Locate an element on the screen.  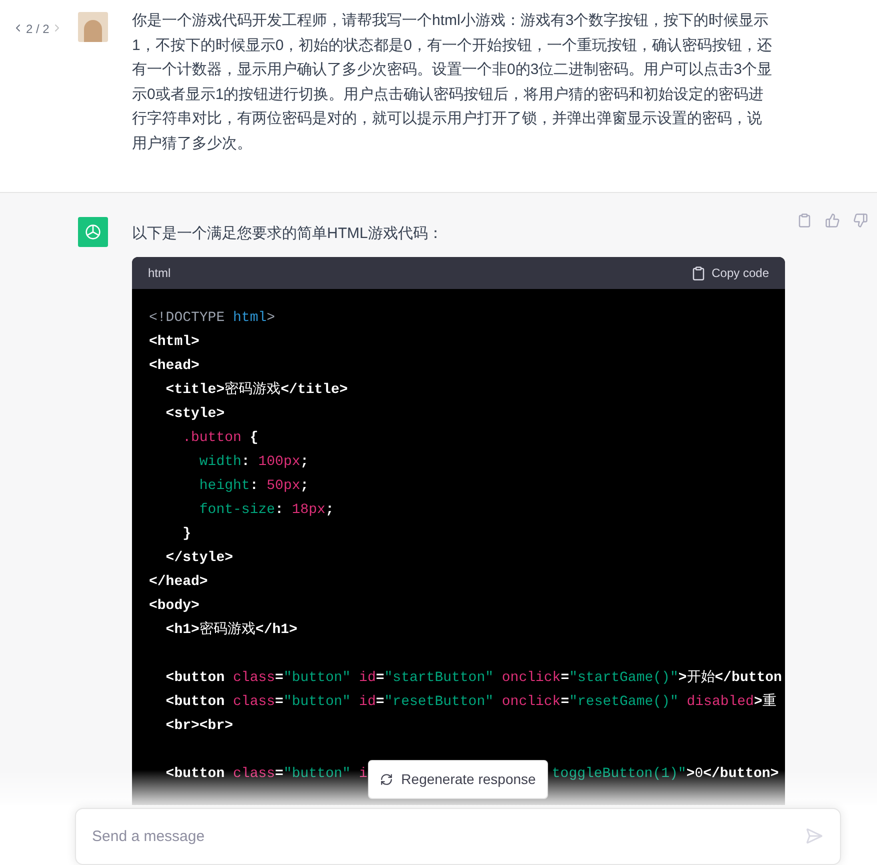
code-line: <br><br> is located at coordinates (199, 726).